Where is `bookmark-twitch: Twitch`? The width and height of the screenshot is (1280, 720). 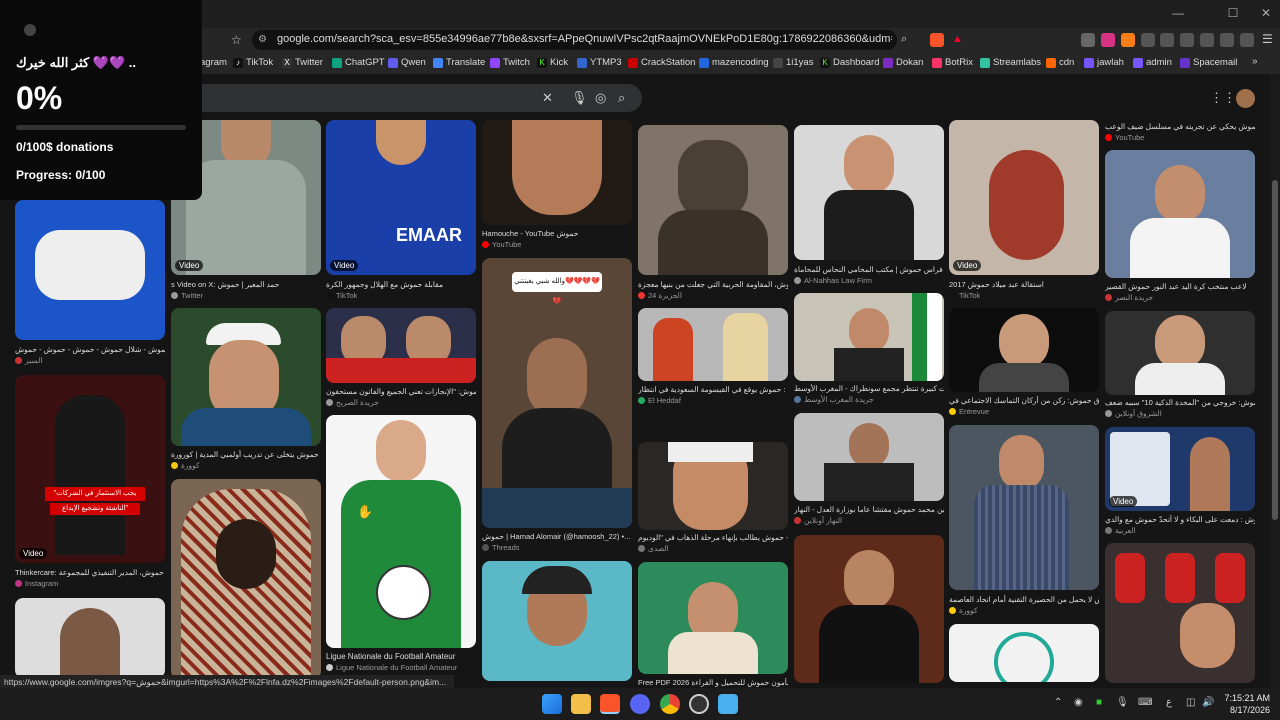
bookmark-twitch: Twitch is located at coordinates (510, 62).